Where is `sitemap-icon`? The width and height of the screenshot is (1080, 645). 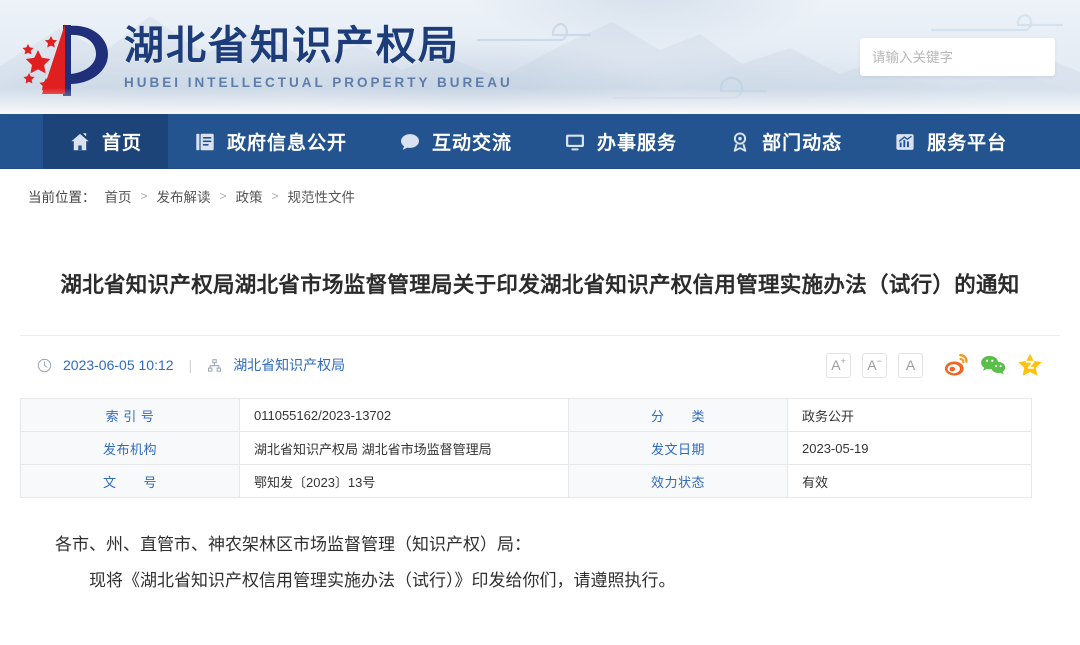
sitemap-icon is located at coordinates (215, 365).